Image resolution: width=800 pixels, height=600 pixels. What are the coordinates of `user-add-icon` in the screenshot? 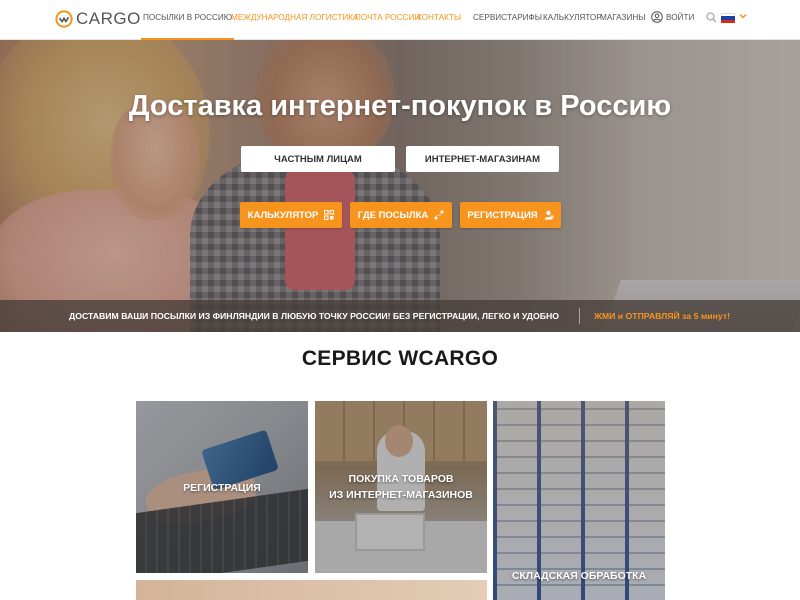 It's located at (549, 215).